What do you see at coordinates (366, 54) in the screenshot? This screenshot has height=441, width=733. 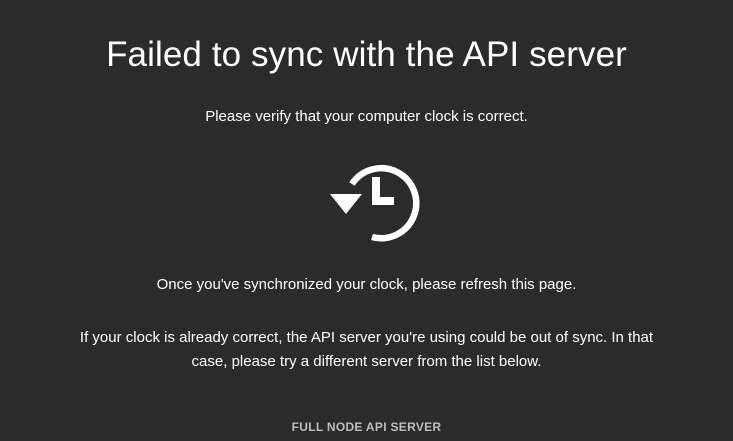 I see `page-title: Failed to sync with the API server` at bounding box center [366, 54].